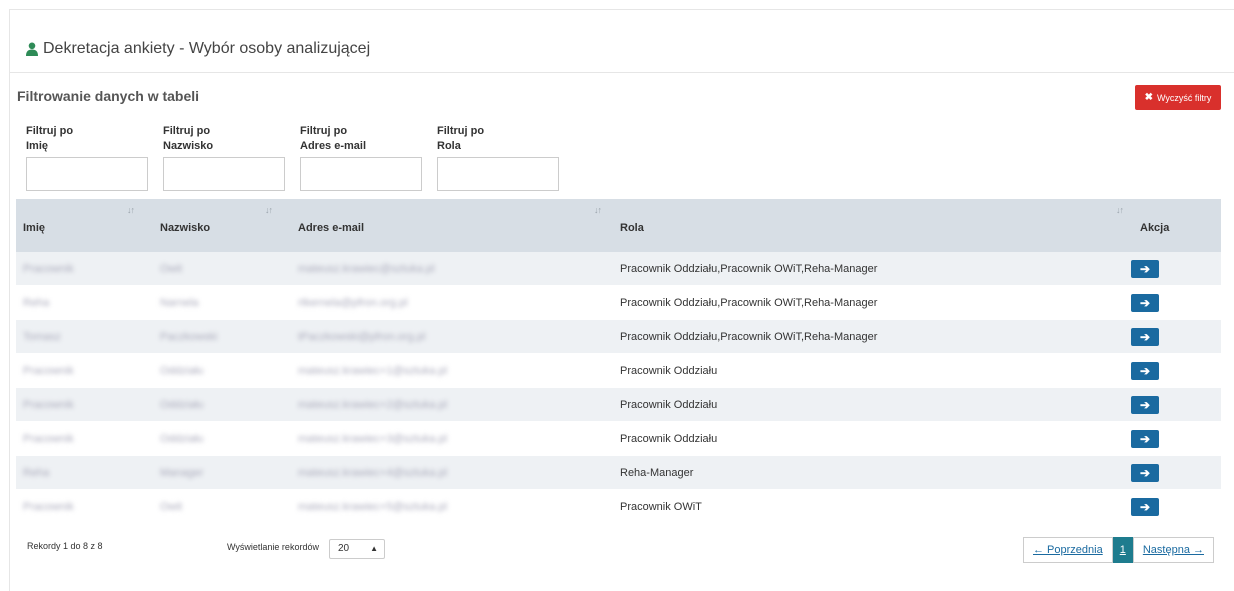  I want to click on filter-section-title: Filtrowanie danych w tabeli, so click(108, 96).